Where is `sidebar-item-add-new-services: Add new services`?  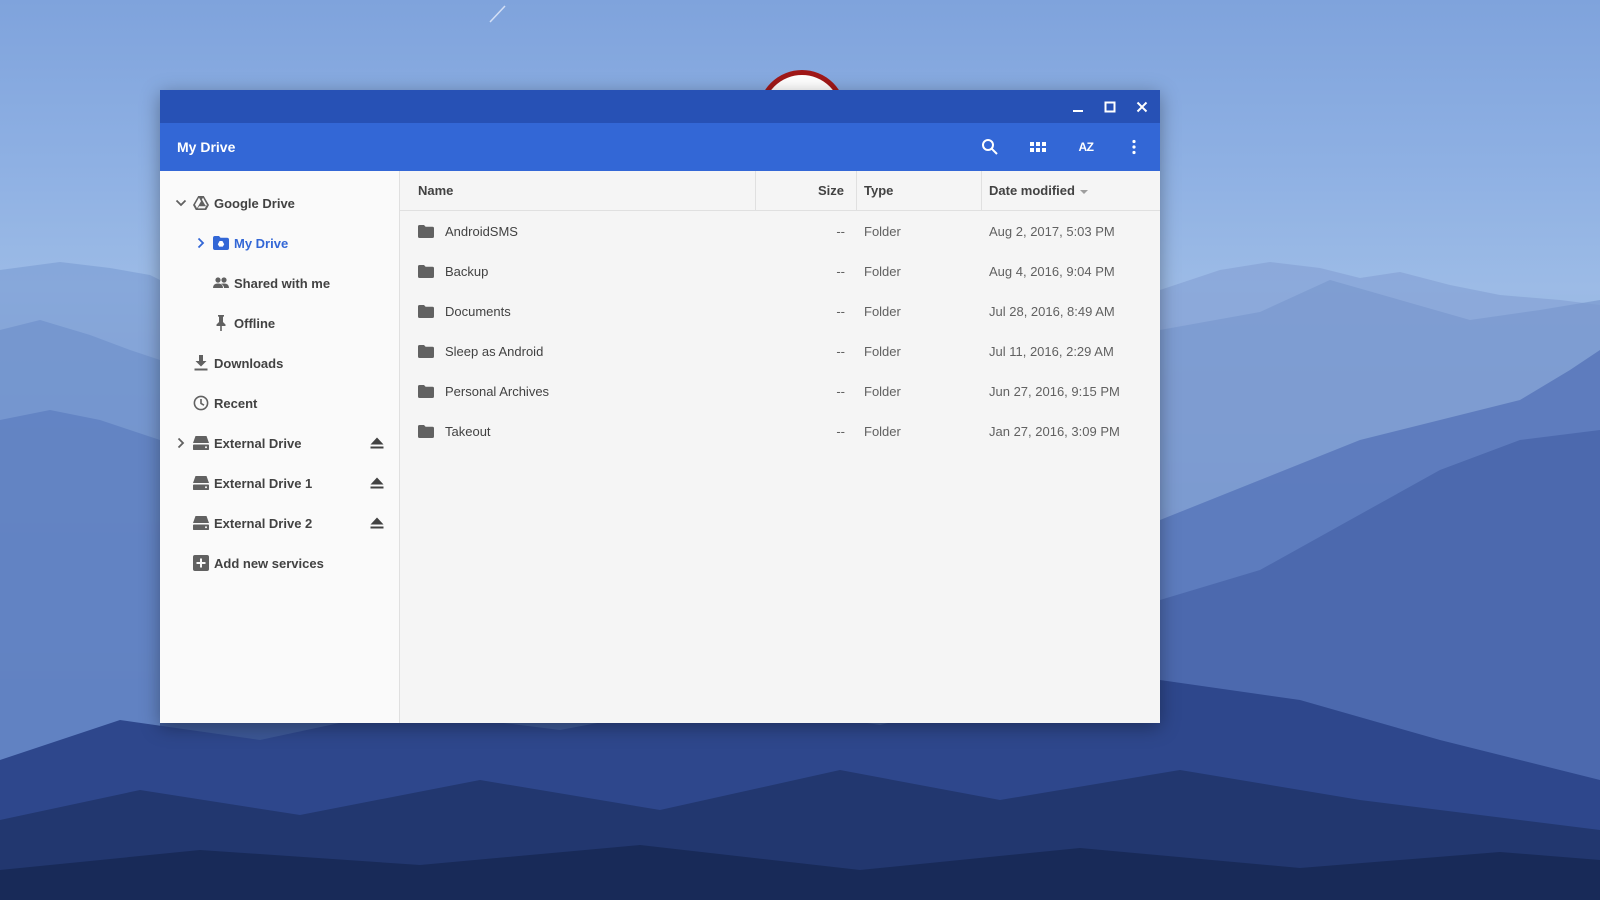
sidebar-item-add-new-services: Add new services is located at coordinates (279, 563).